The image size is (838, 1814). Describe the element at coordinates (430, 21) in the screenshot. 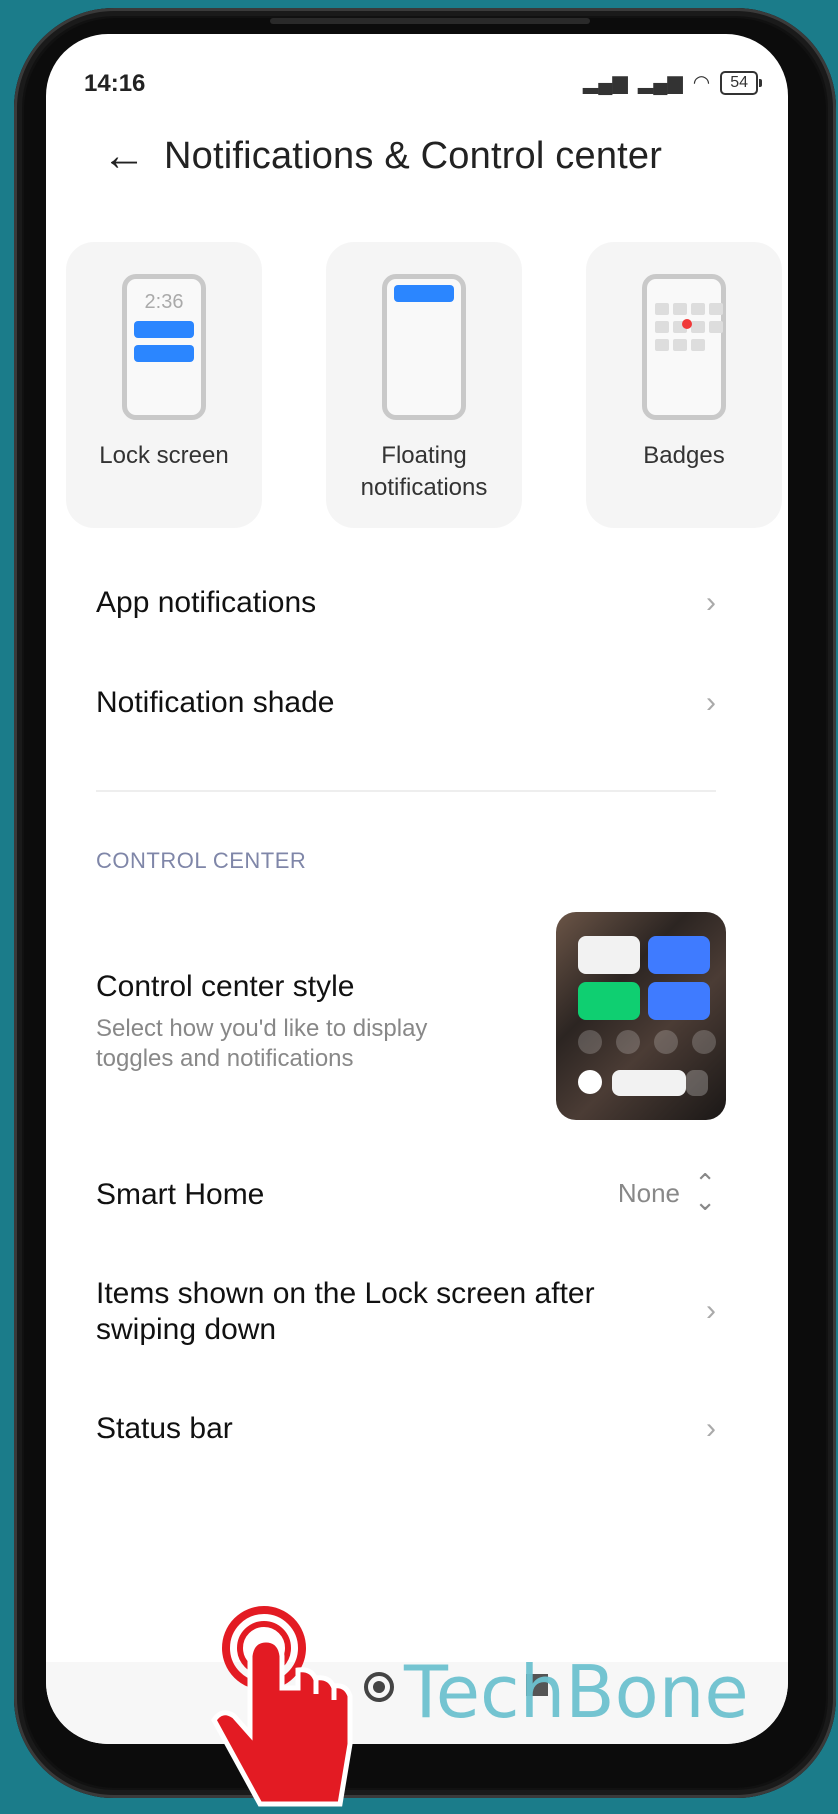

I see `speaker-grille` at that location.